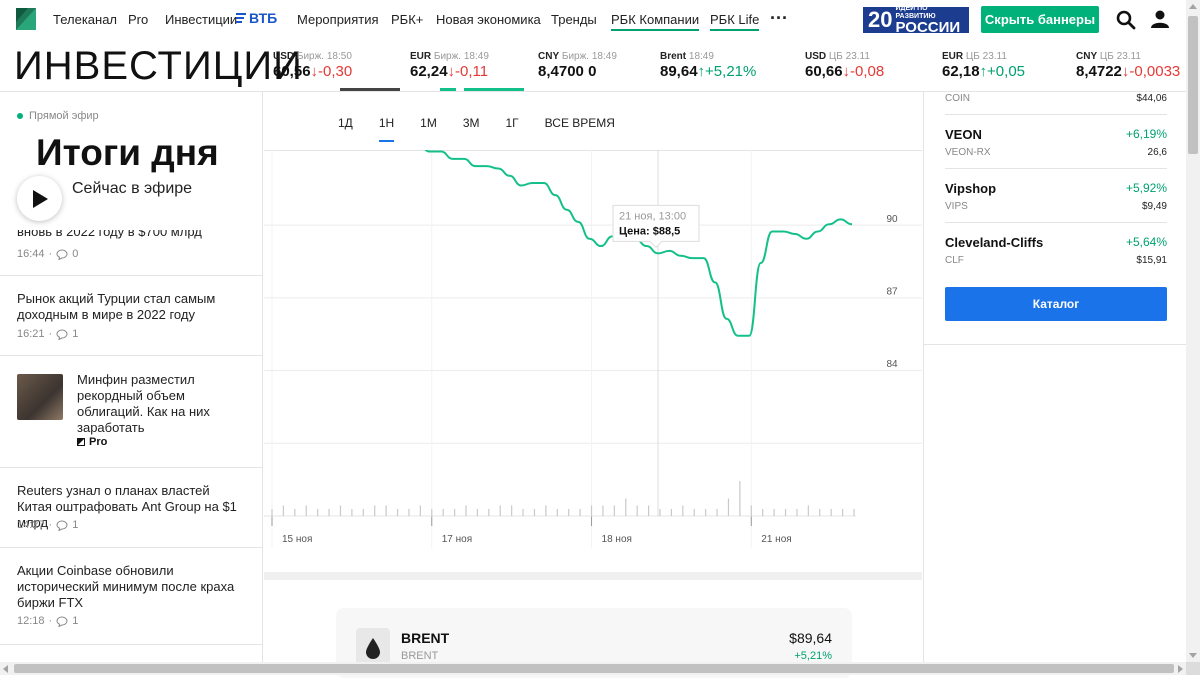  I want to click on clipped-chart-header, so click(432, 89).